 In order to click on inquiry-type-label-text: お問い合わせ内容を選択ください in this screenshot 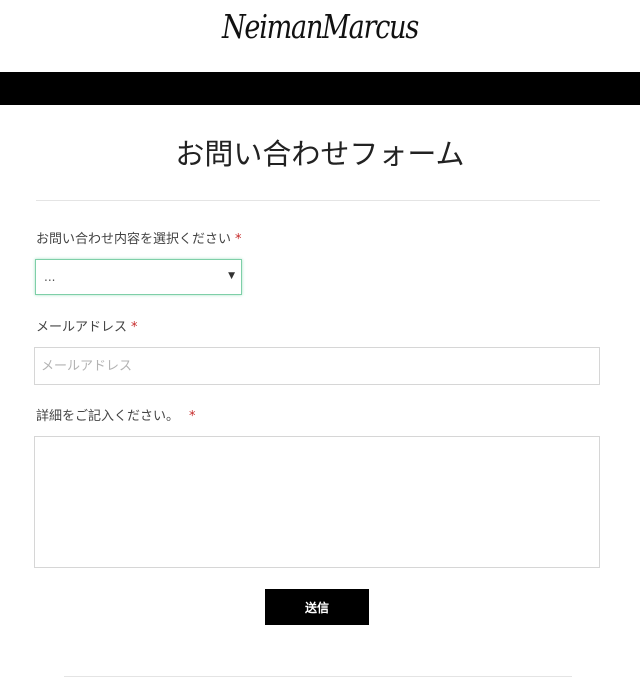, I will do `click(134, 239)`.